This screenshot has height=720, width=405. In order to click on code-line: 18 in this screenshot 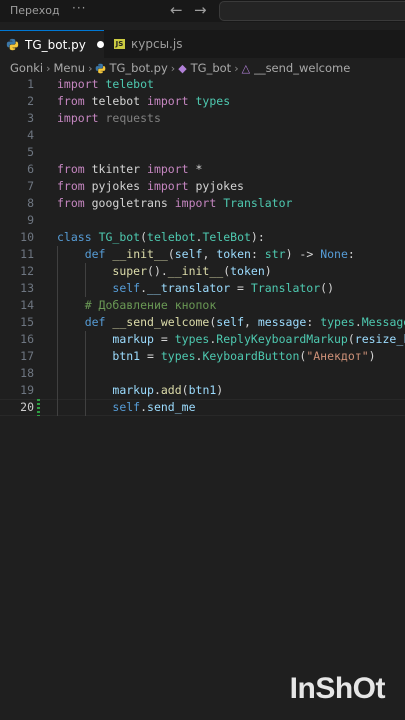, I will do `click(202, 373)`.